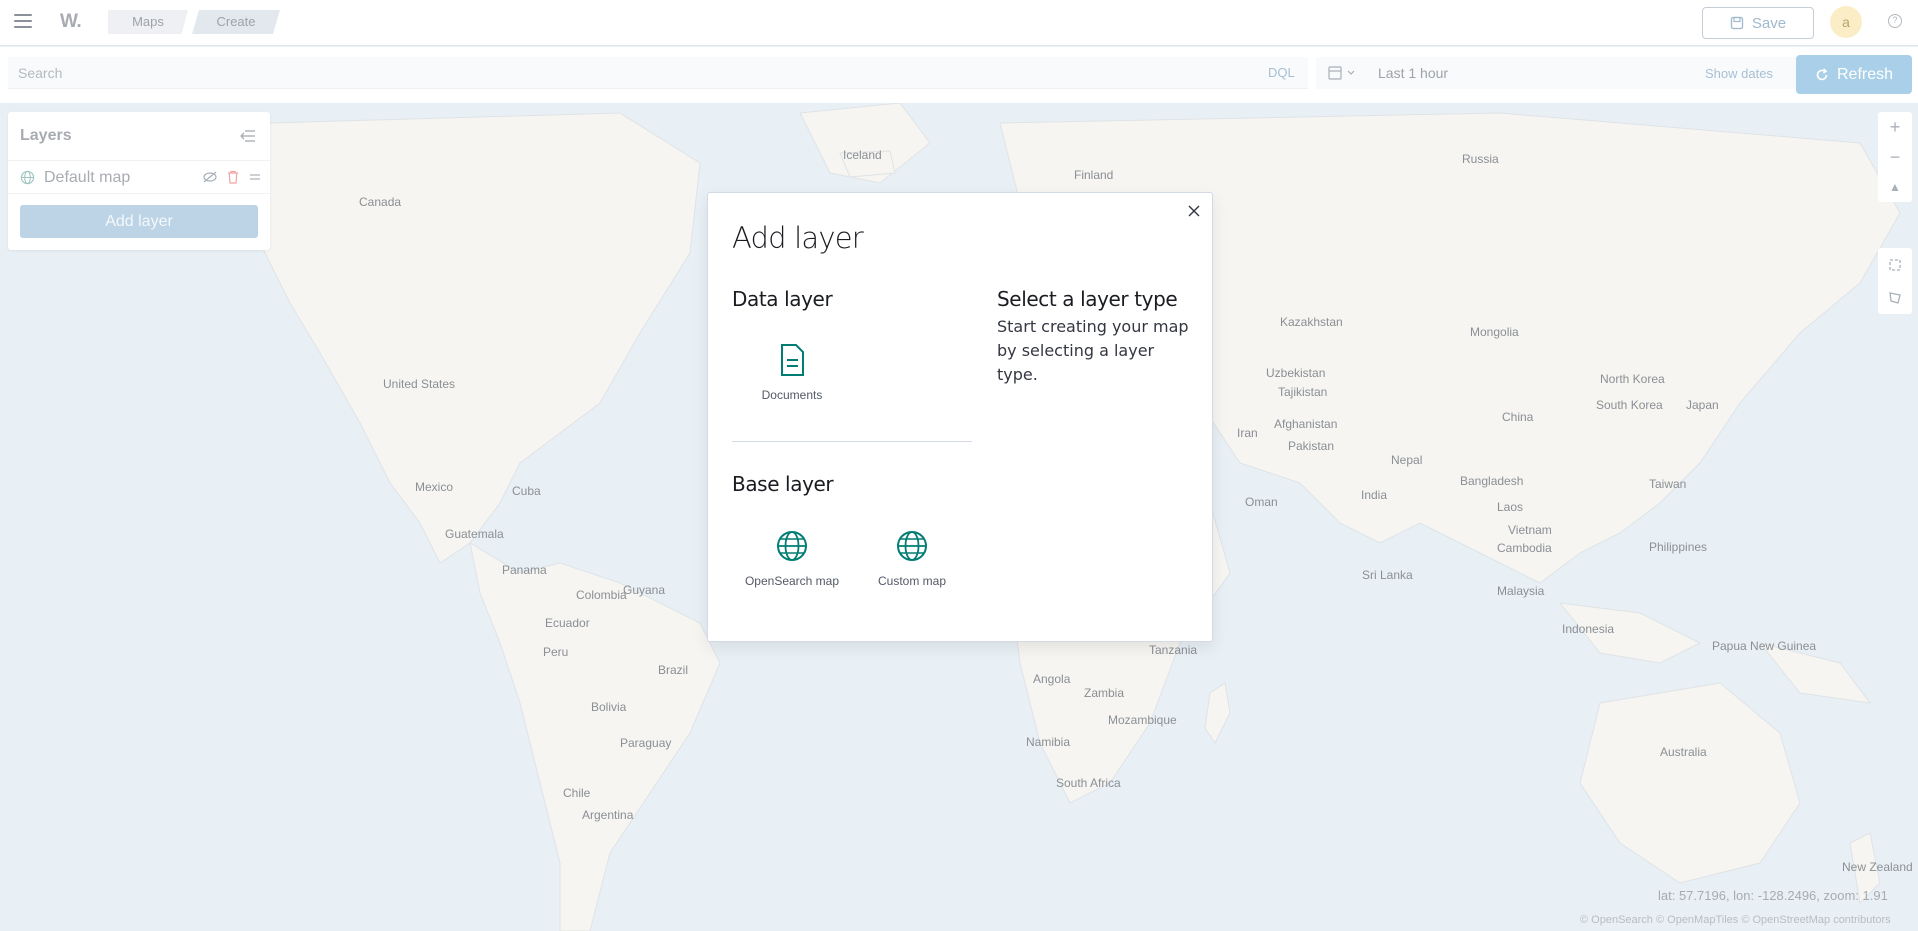 This screenshot has height=931, width=1918. Describe the element at coordinates (1865, 74) in the screenshot. I see `refresh-label: Refresh` at that location.